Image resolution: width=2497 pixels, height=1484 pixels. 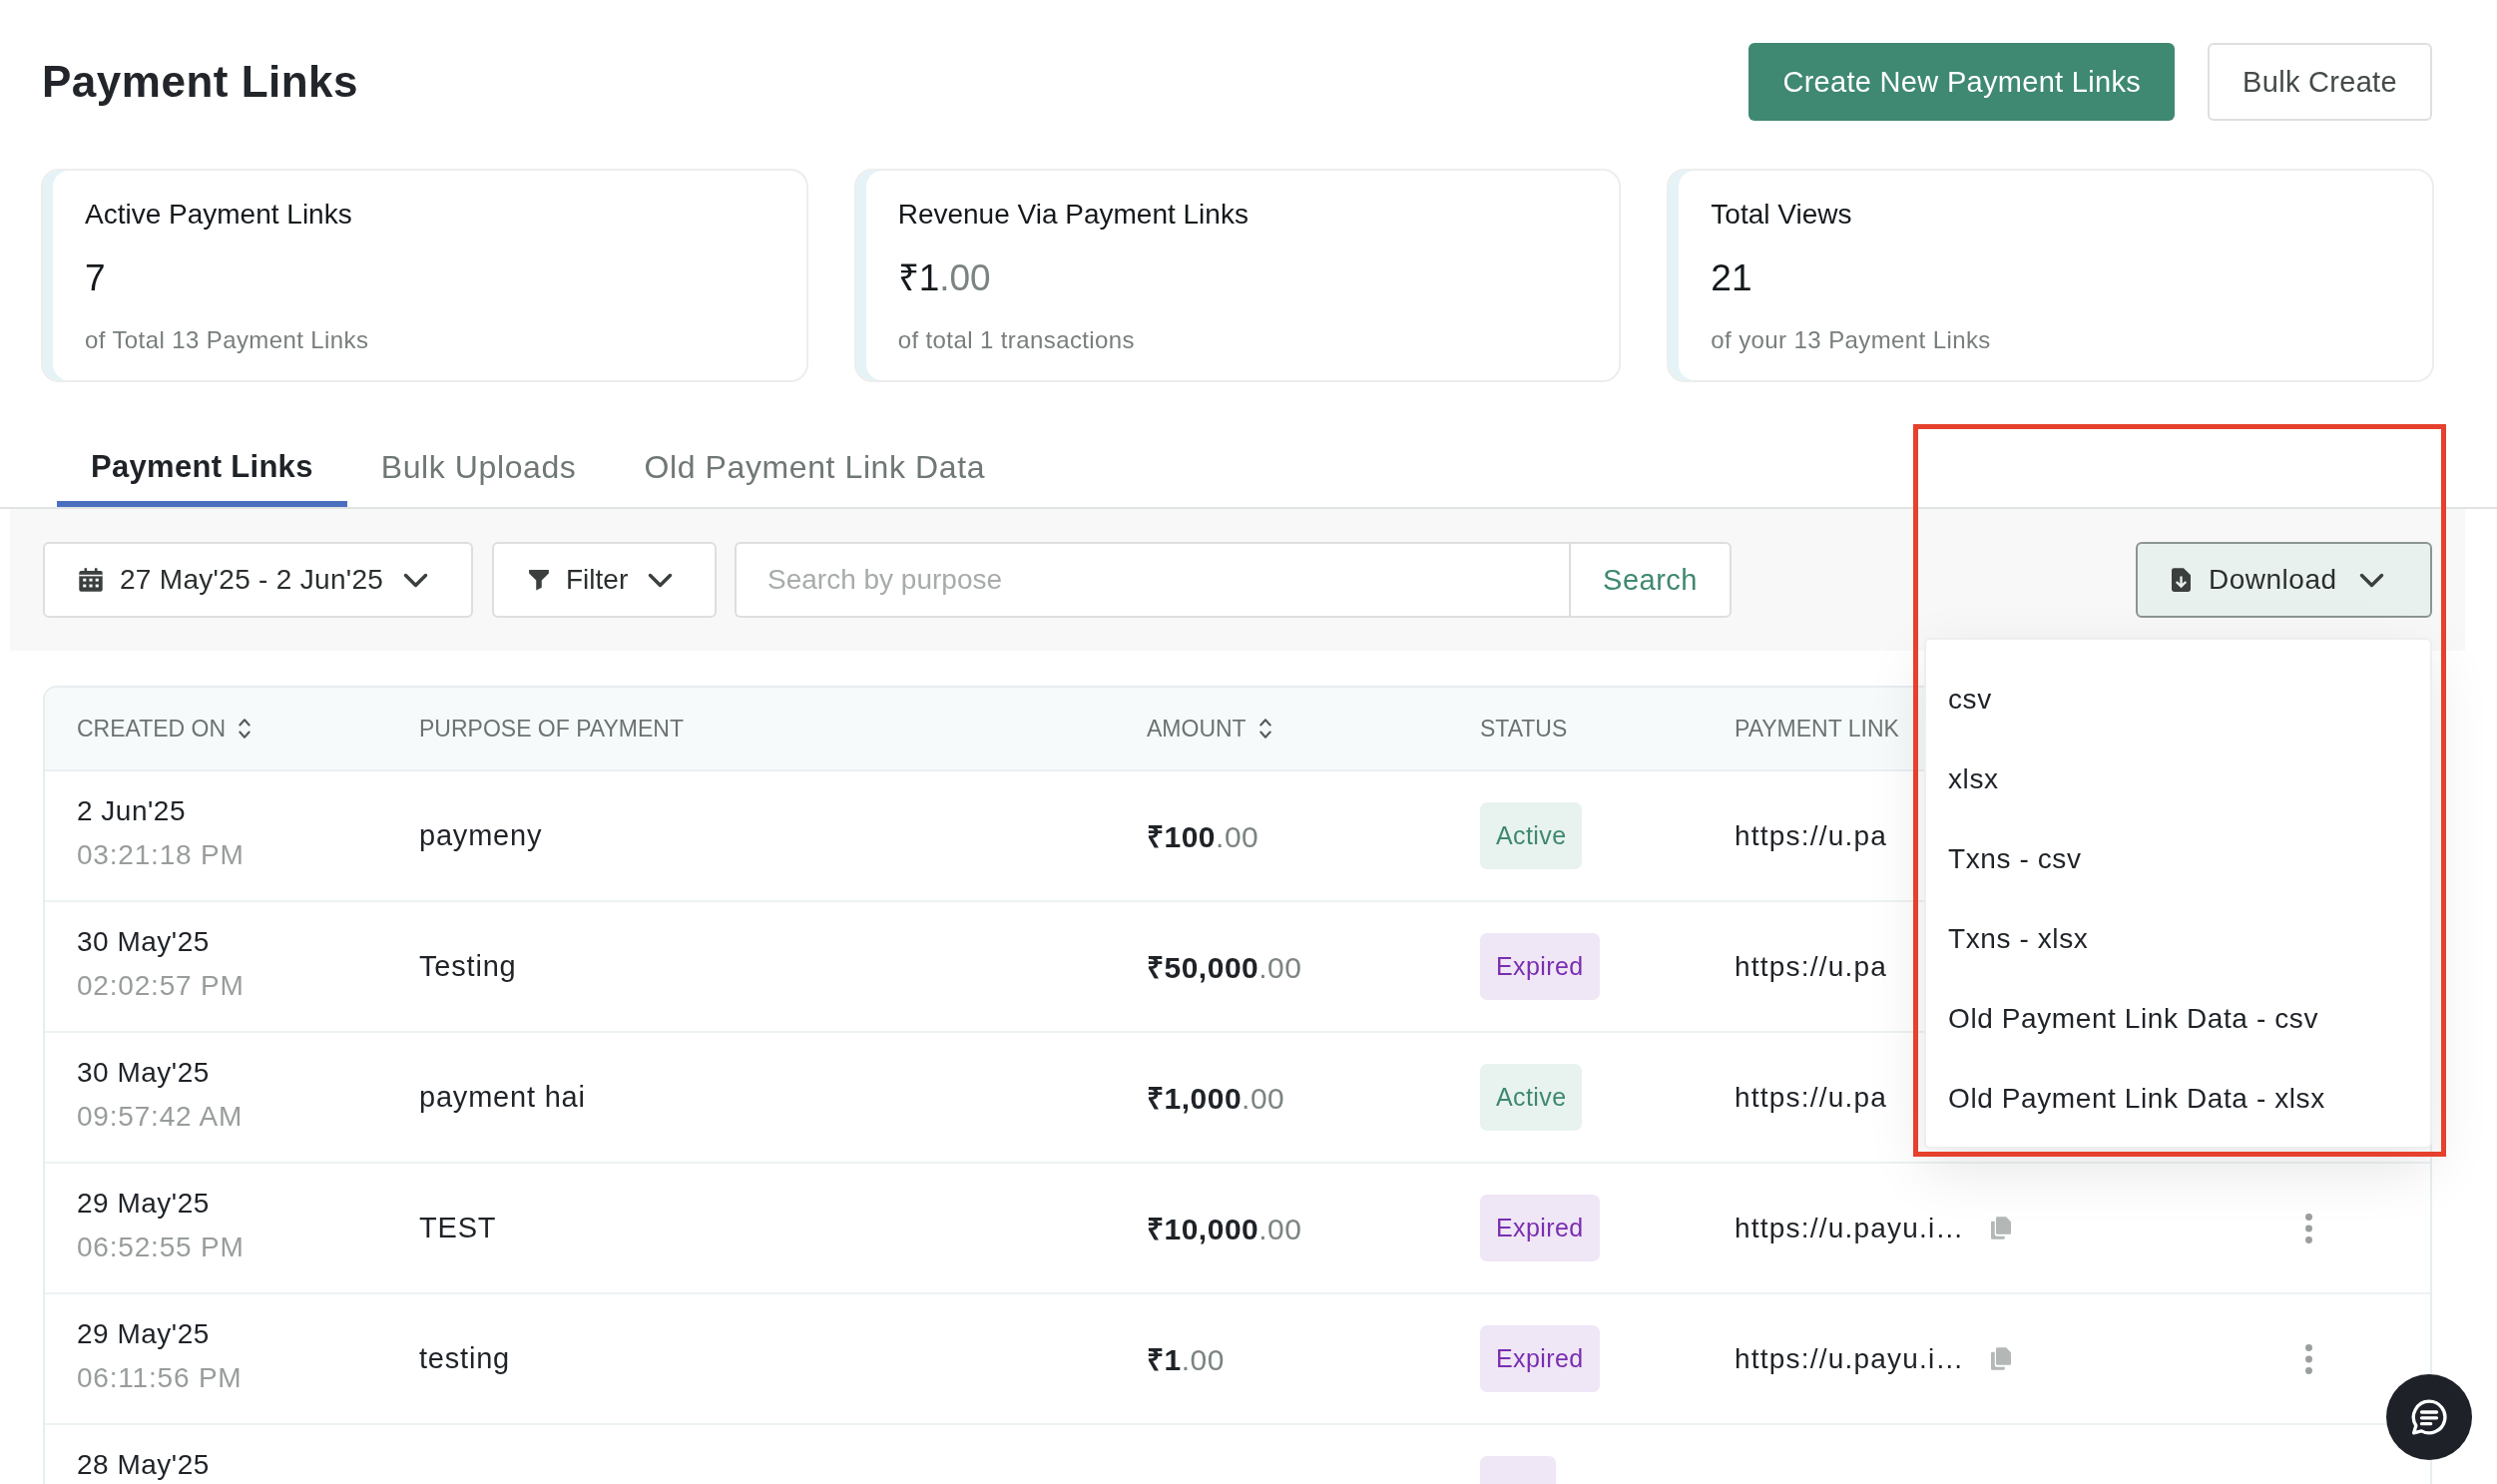 What do you see at coordinates (219, 215) in the screenshot?
I see `card-title: Active Payment Links` at bounding box center [219, 215].